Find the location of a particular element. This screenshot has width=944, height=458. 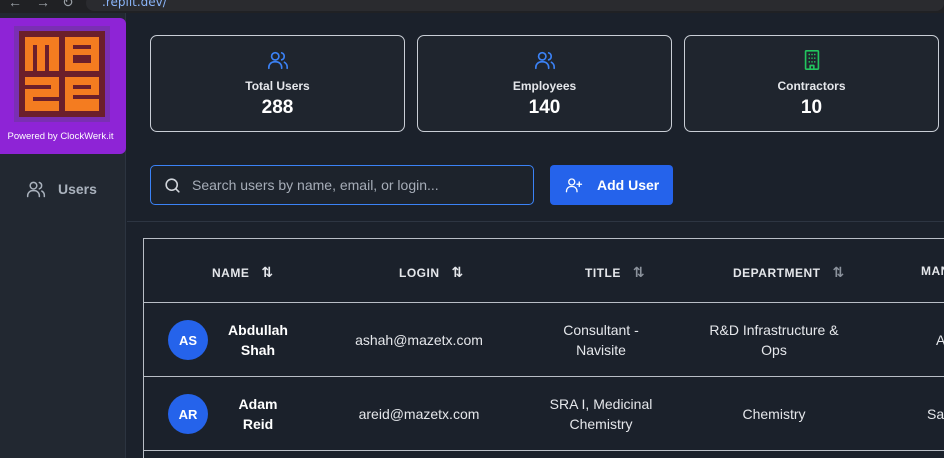

forward-icon: → is located at coordinates (43, 5).